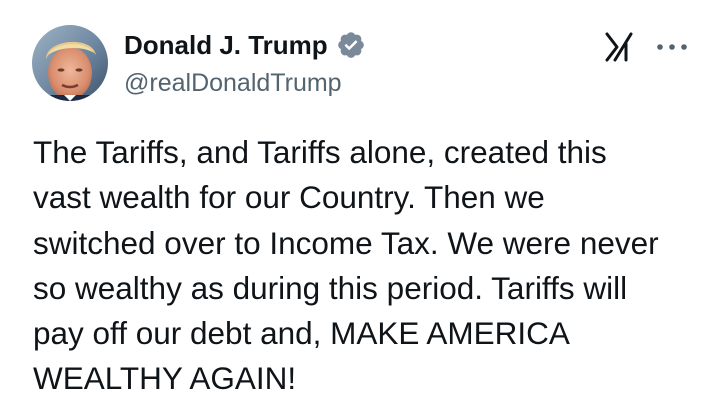 The height and width of the screenshot is (412, 720). I want to click on author-display-name: Donald J. Trump, so click(245, 45).